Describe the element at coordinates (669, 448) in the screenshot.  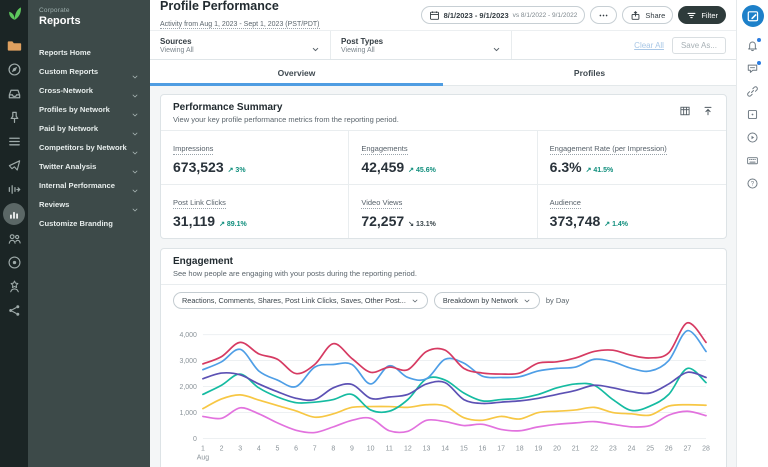
I see `svg-text: 26` at that location.